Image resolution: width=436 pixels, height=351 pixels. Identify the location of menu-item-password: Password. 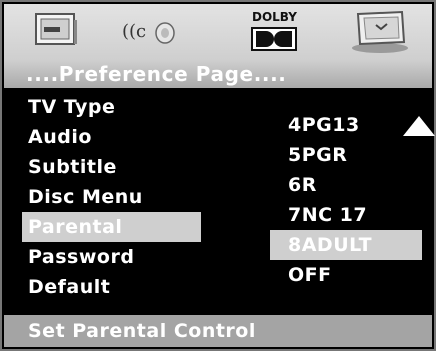
(114, 257).